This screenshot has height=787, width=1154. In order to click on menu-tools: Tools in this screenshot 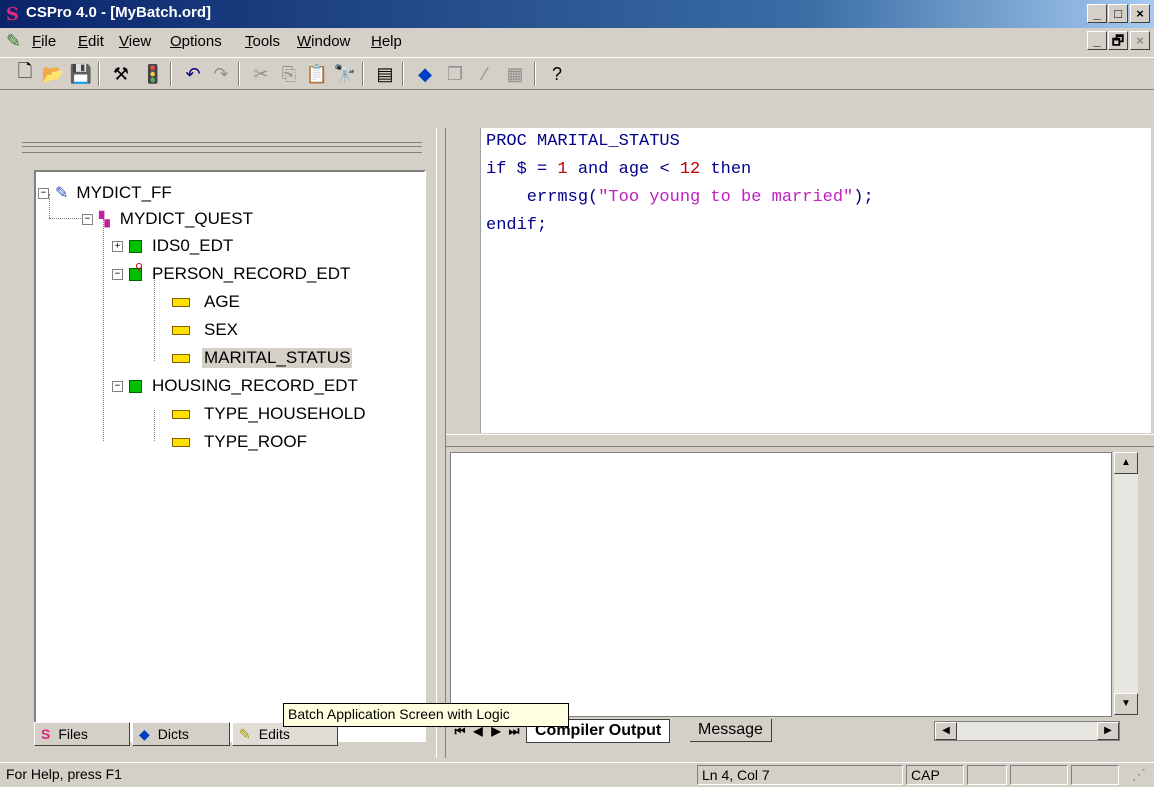, I will do `click(262, 41)`.